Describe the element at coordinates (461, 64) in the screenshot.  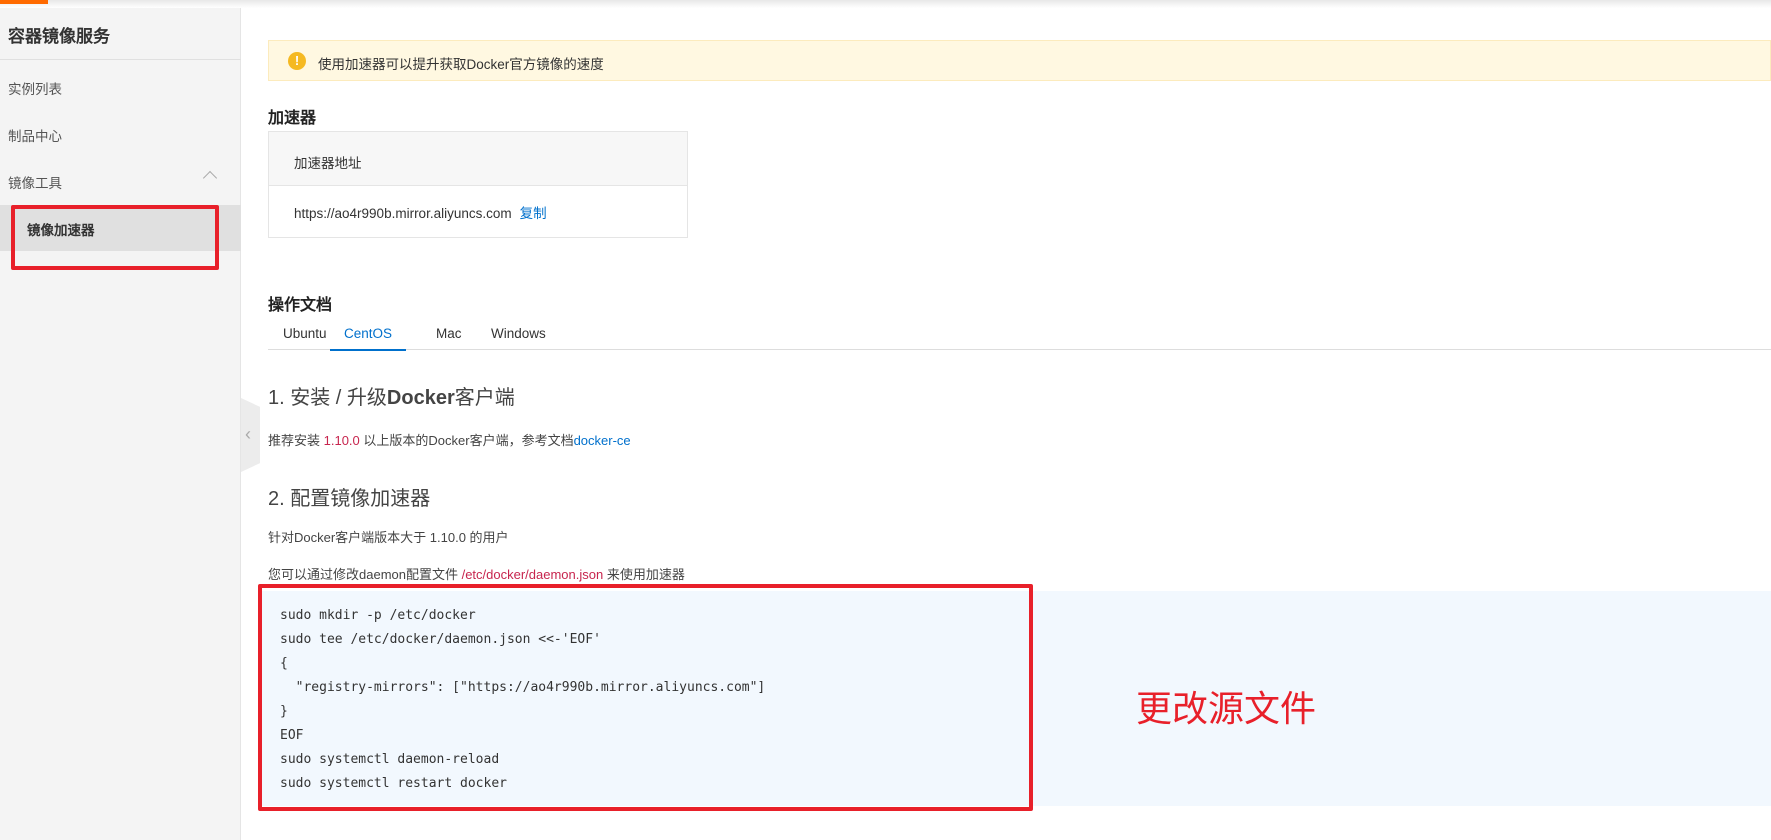
I see `notice-text: 使用加速器可以提升获取Docker官方镜像的速度` at that location.